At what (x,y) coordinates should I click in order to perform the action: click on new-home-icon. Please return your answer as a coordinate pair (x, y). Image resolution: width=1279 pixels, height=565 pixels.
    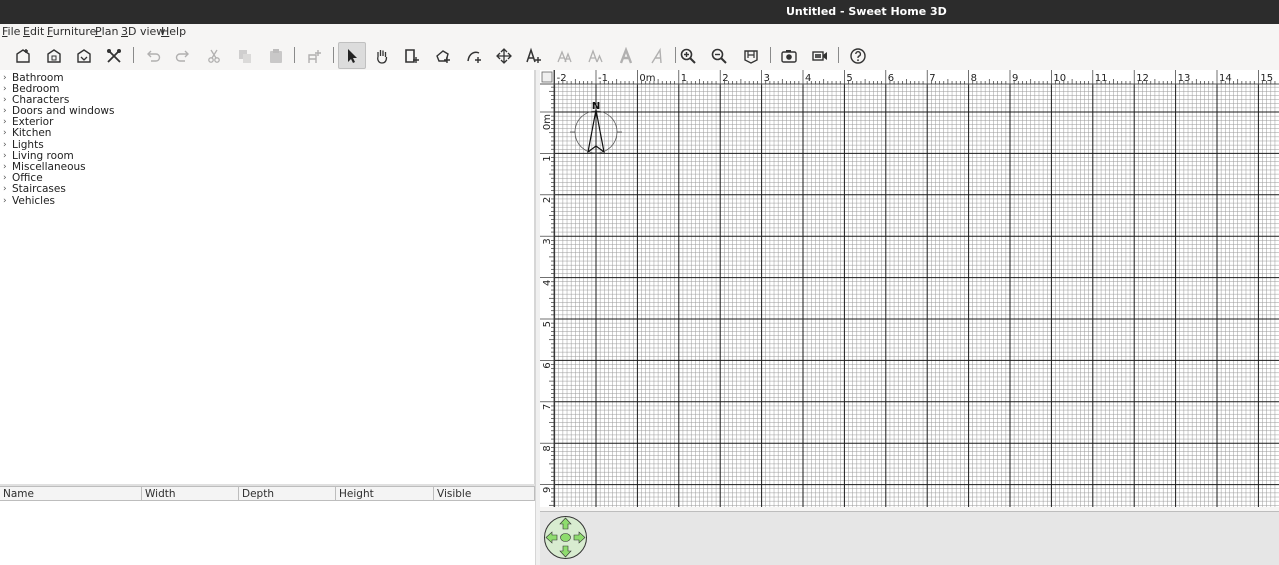
    Looking at the image, I should click on (23, 56).